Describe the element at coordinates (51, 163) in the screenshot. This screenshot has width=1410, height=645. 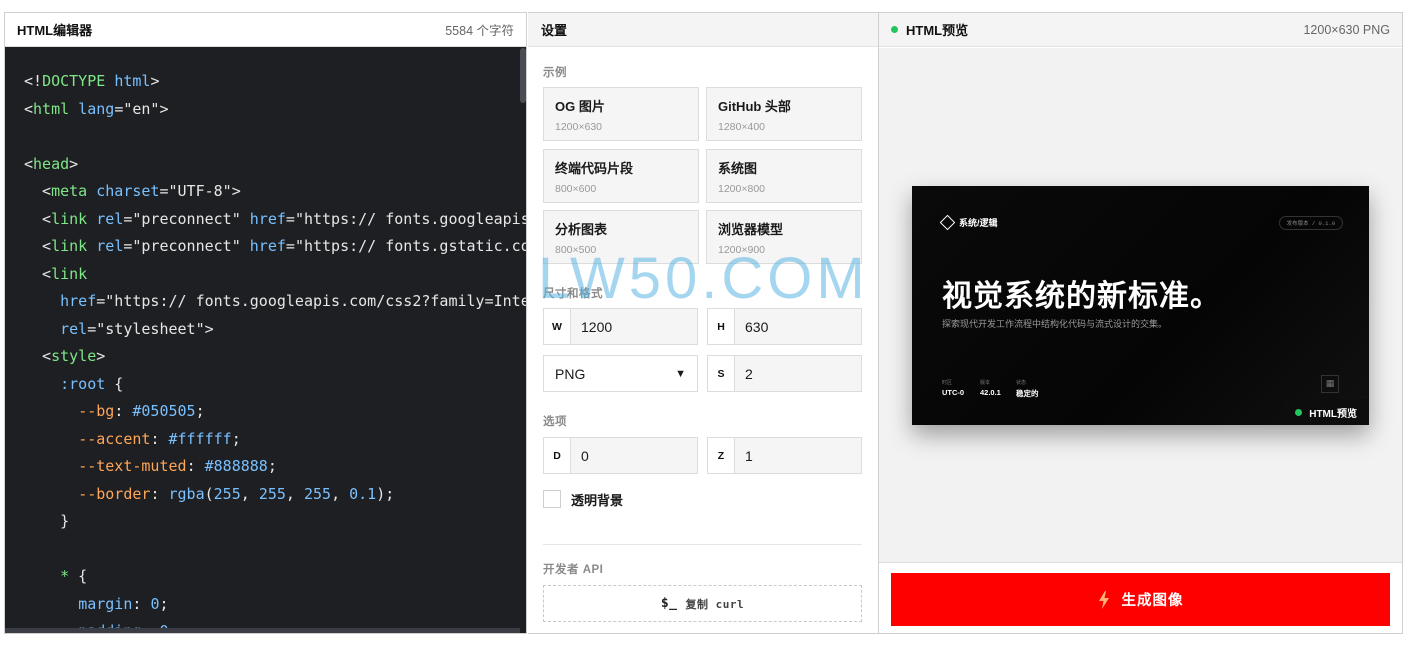
I see `code-line: <head>` at that location.